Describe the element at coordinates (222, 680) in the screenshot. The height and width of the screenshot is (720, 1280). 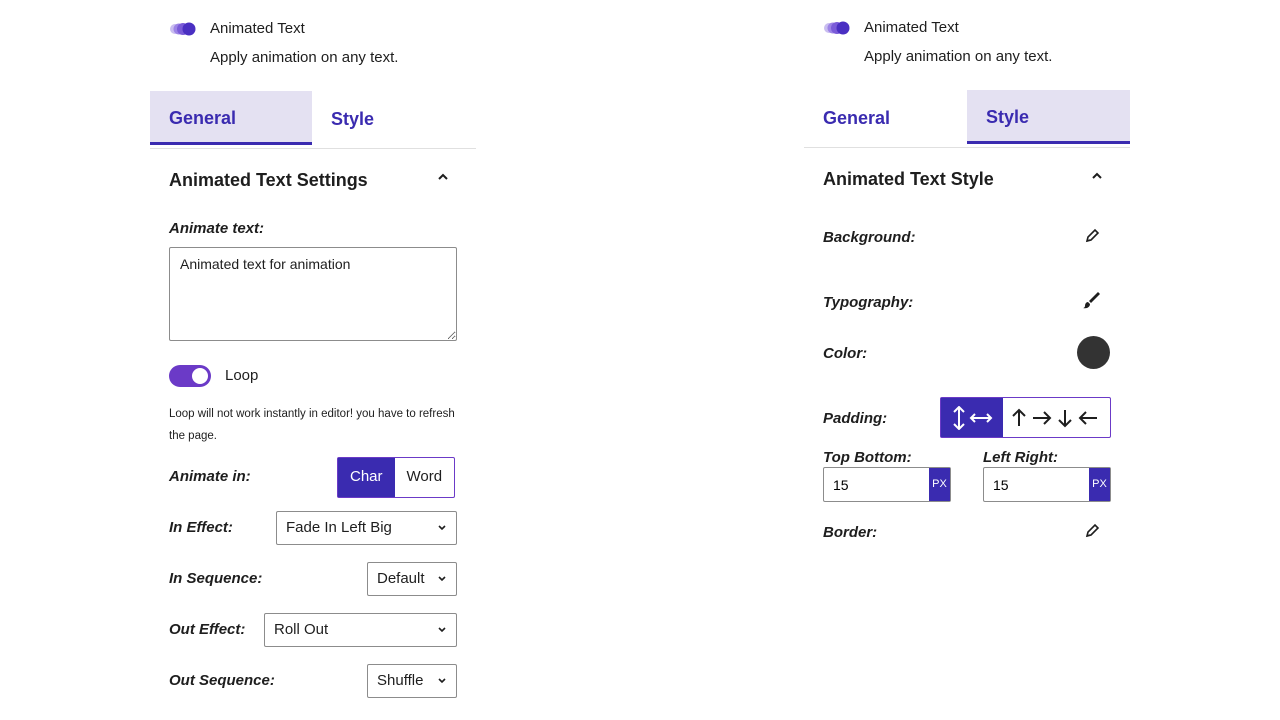
I see `out-sequence-label: Out Sequence:` at that location.